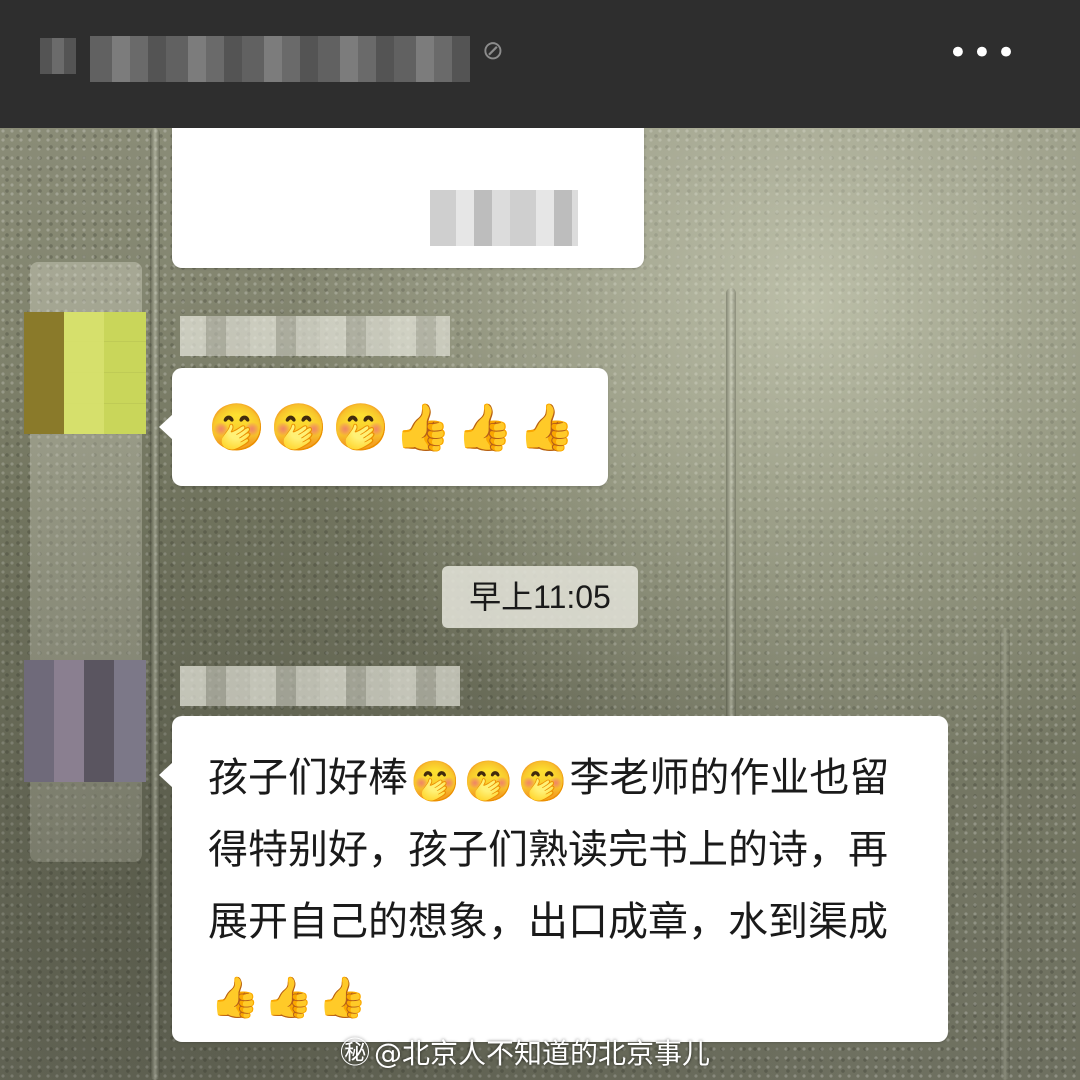  Describe the element at coordinates (280, 59) in the screenshot. I see `chat-title-redacted` at that location.